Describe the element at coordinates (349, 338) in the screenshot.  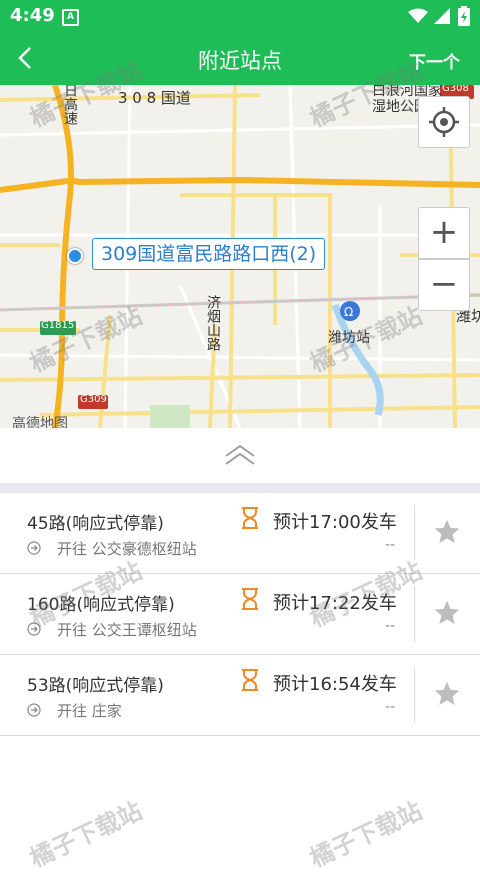
I see `map-label-weifang-station: 潍坊站` at that location.